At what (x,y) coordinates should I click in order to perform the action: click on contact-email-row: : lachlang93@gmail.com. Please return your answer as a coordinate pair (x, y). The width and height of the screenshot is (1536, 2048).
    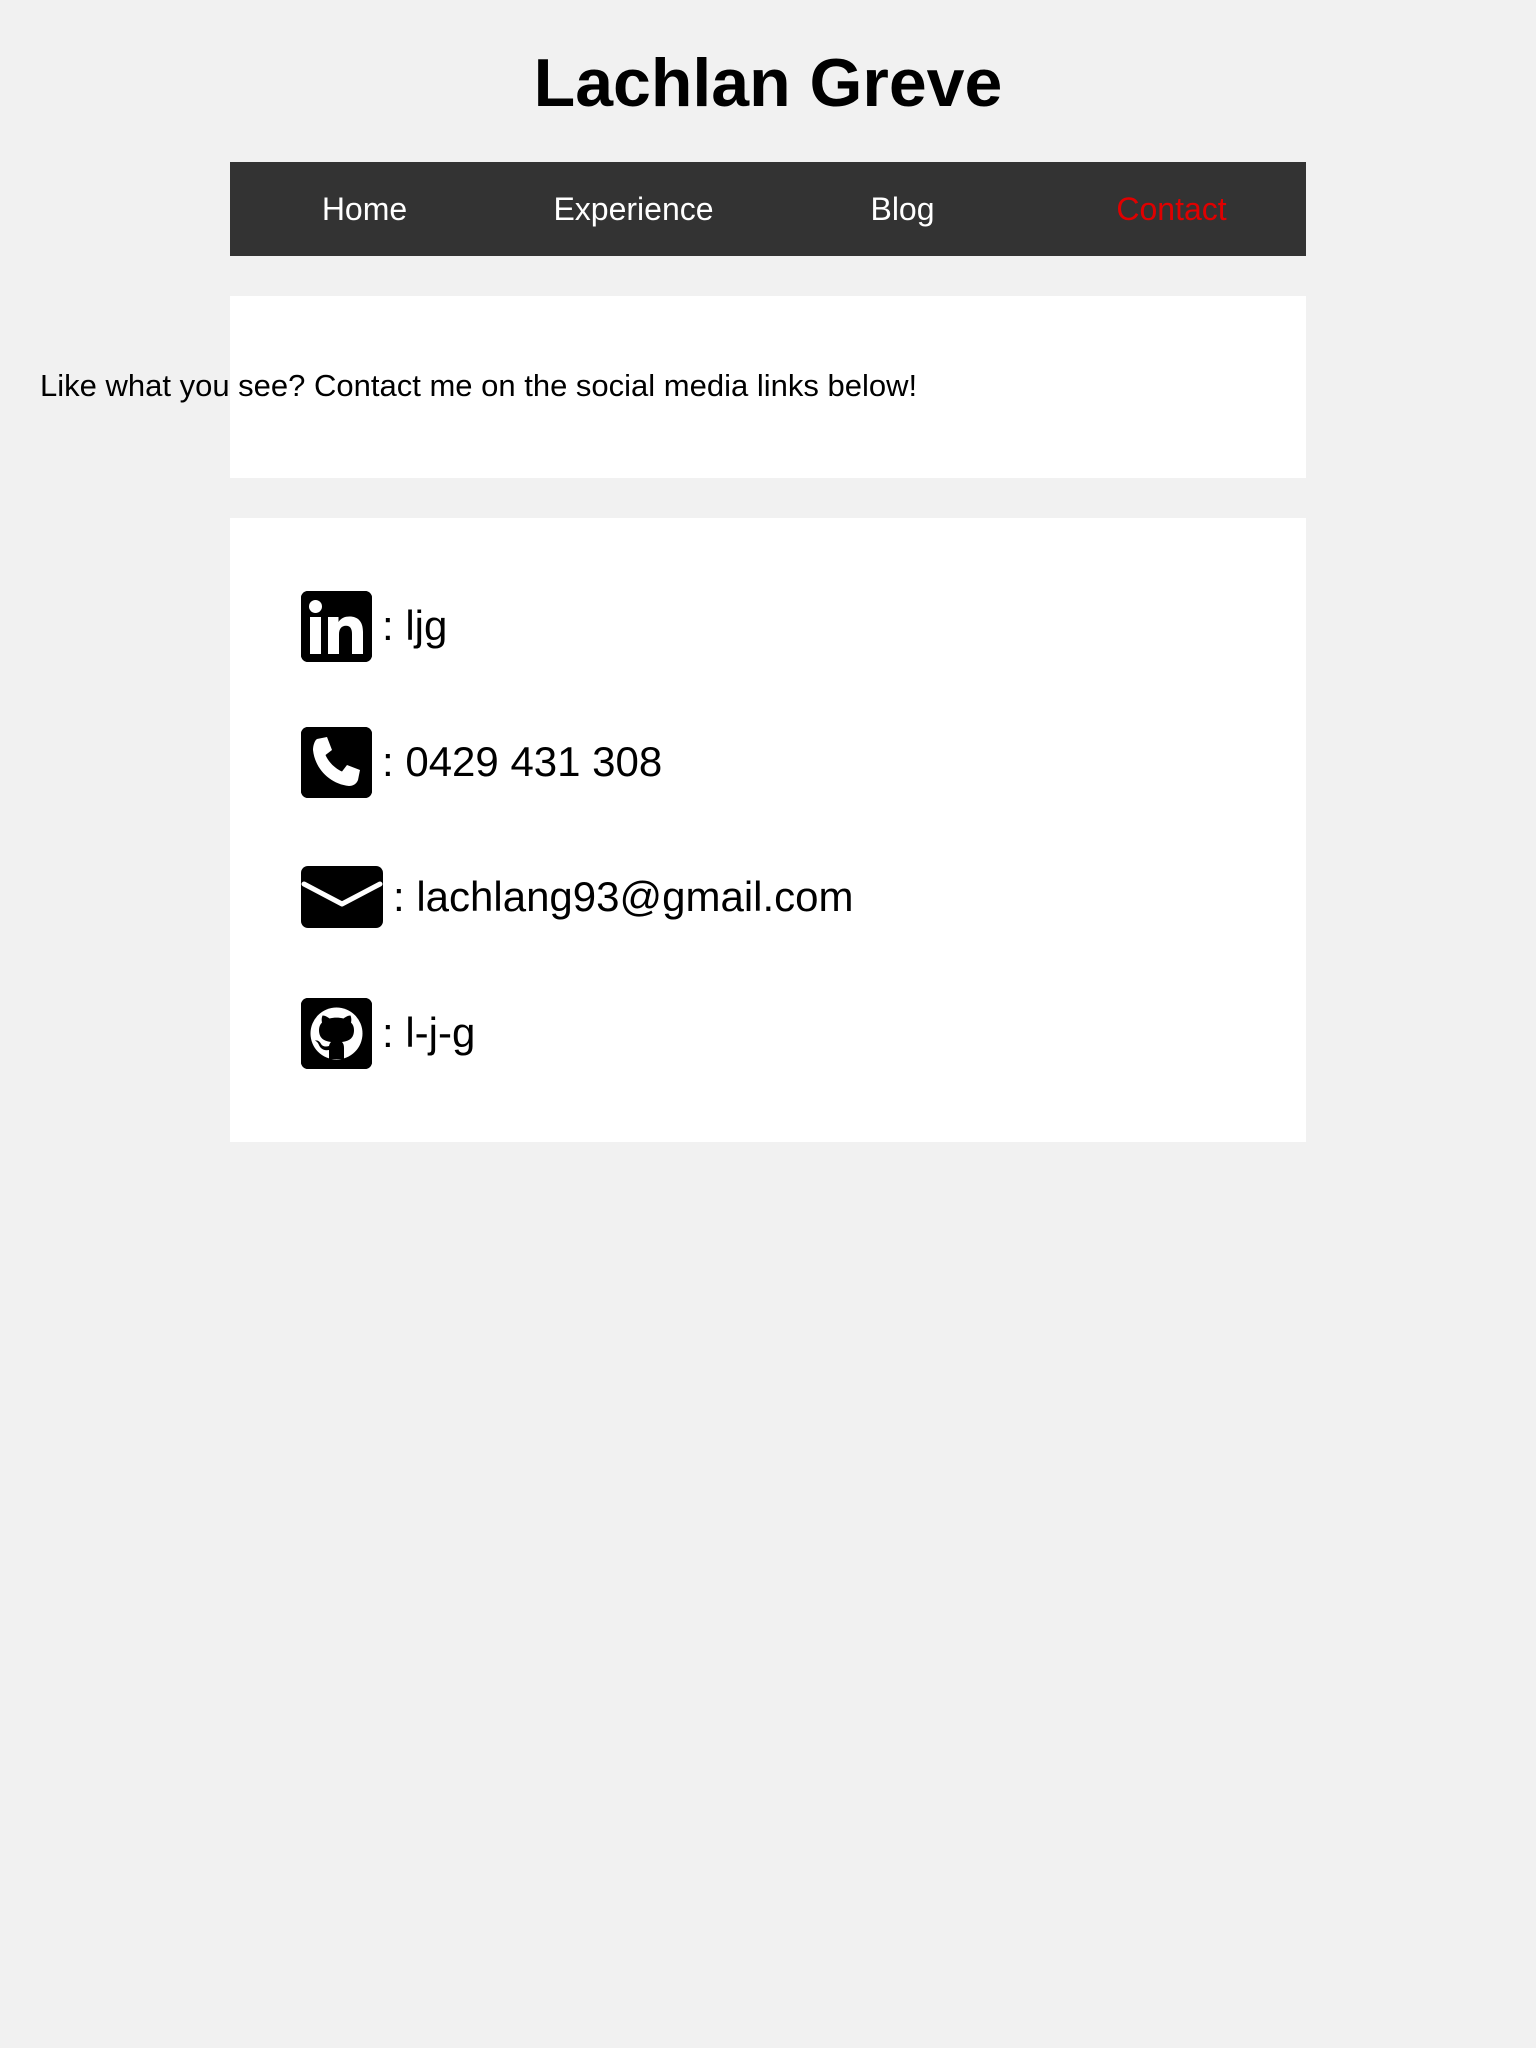
    Looking at the image, I should click on (577, 897).